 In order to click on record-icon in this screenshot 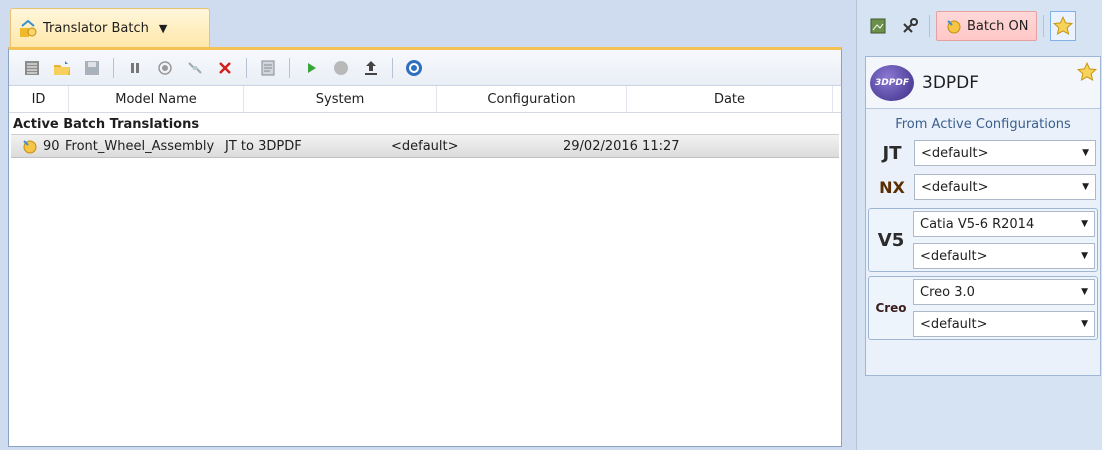, I will do `click(165, 68)`.